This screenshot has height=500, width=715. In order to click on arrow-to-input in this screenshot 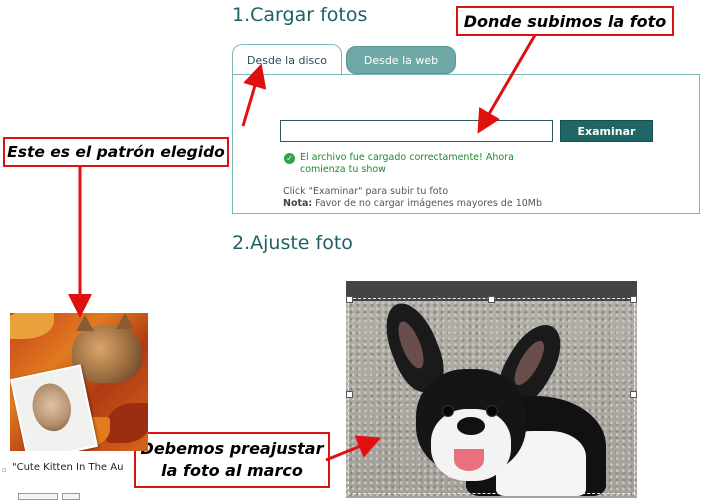, I will do `click(507, 84)`.